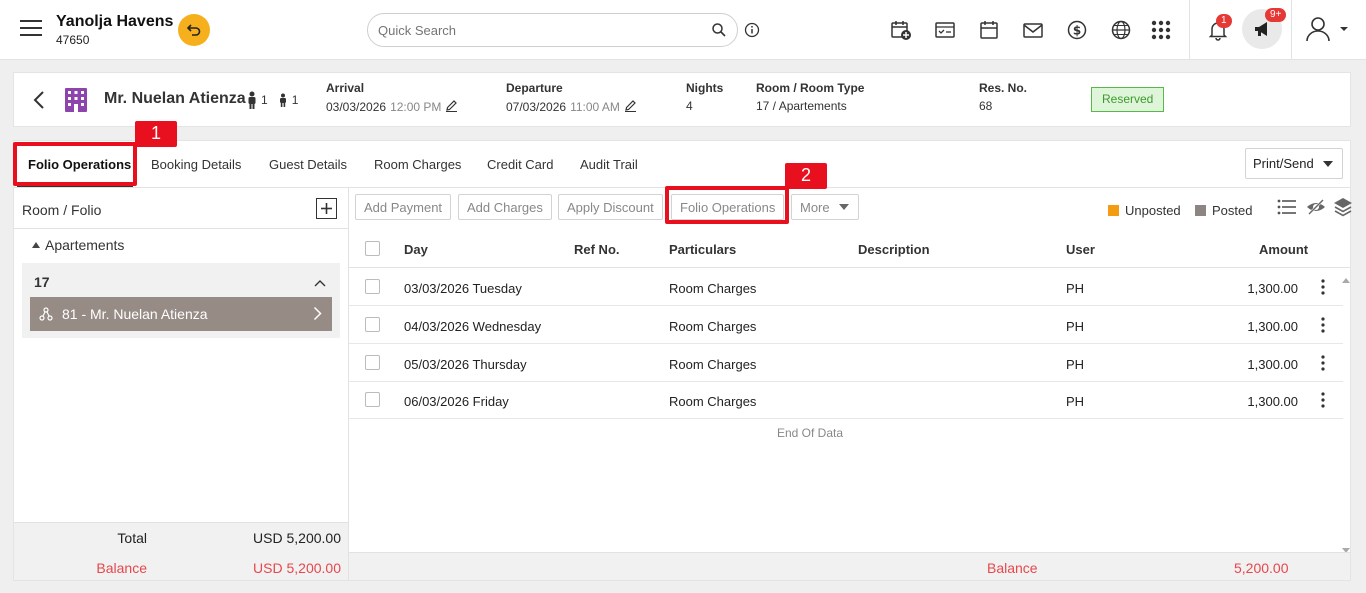 The height and width of the screenshot is (593, 1366). Describe the element at coordinates (1316, 208) in the screenshot. I see `eye-off-icon` at that location.